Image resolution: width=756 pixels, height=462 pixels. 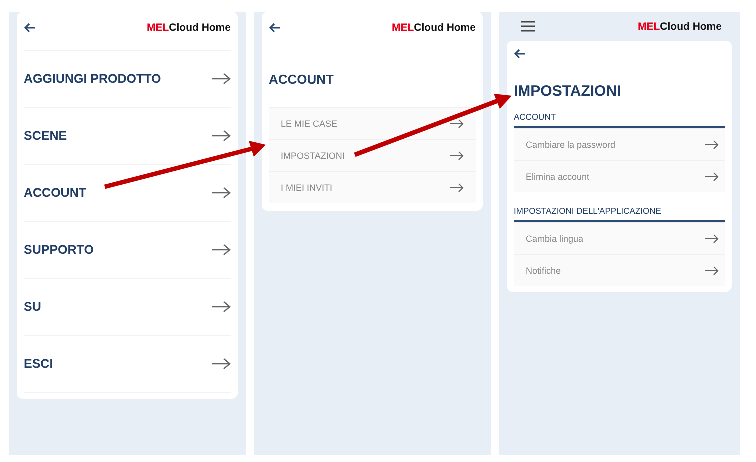 What do you see at coordinates (127, 250) in the screenshot?
I see `menu-item: SUPPORTO` at bounding box center [127, 250].